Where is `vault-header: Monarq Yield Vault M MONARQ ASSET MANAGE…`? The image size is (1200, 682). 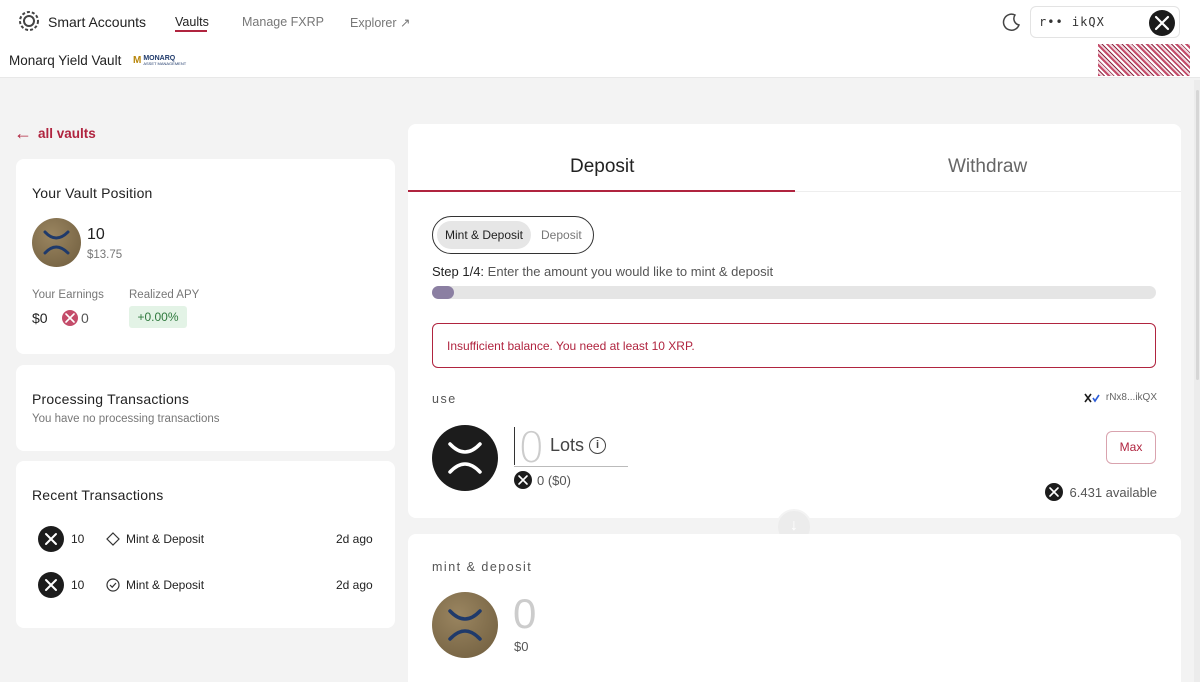 vault-header: Monarq Yield Vault M MONARQ ASSET MANAGE… is located at coordinates (600, 61).